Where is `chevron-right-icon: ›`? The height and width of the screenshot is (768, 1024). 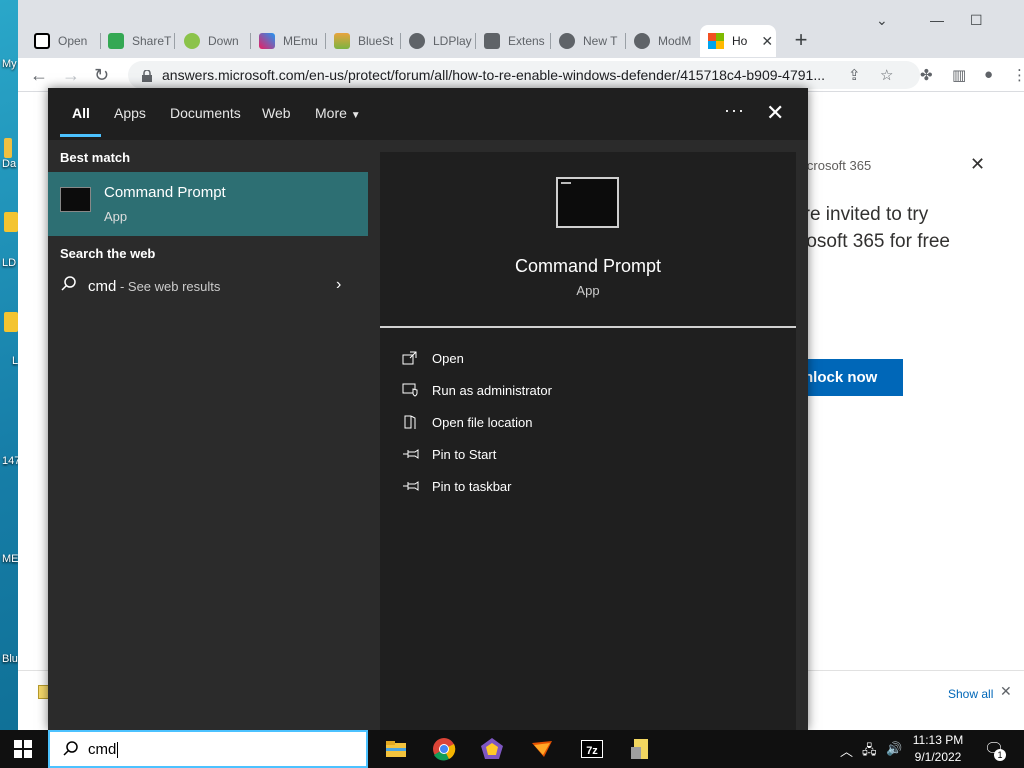
chevron-right-icon: › is located at coordinates (338, 285).